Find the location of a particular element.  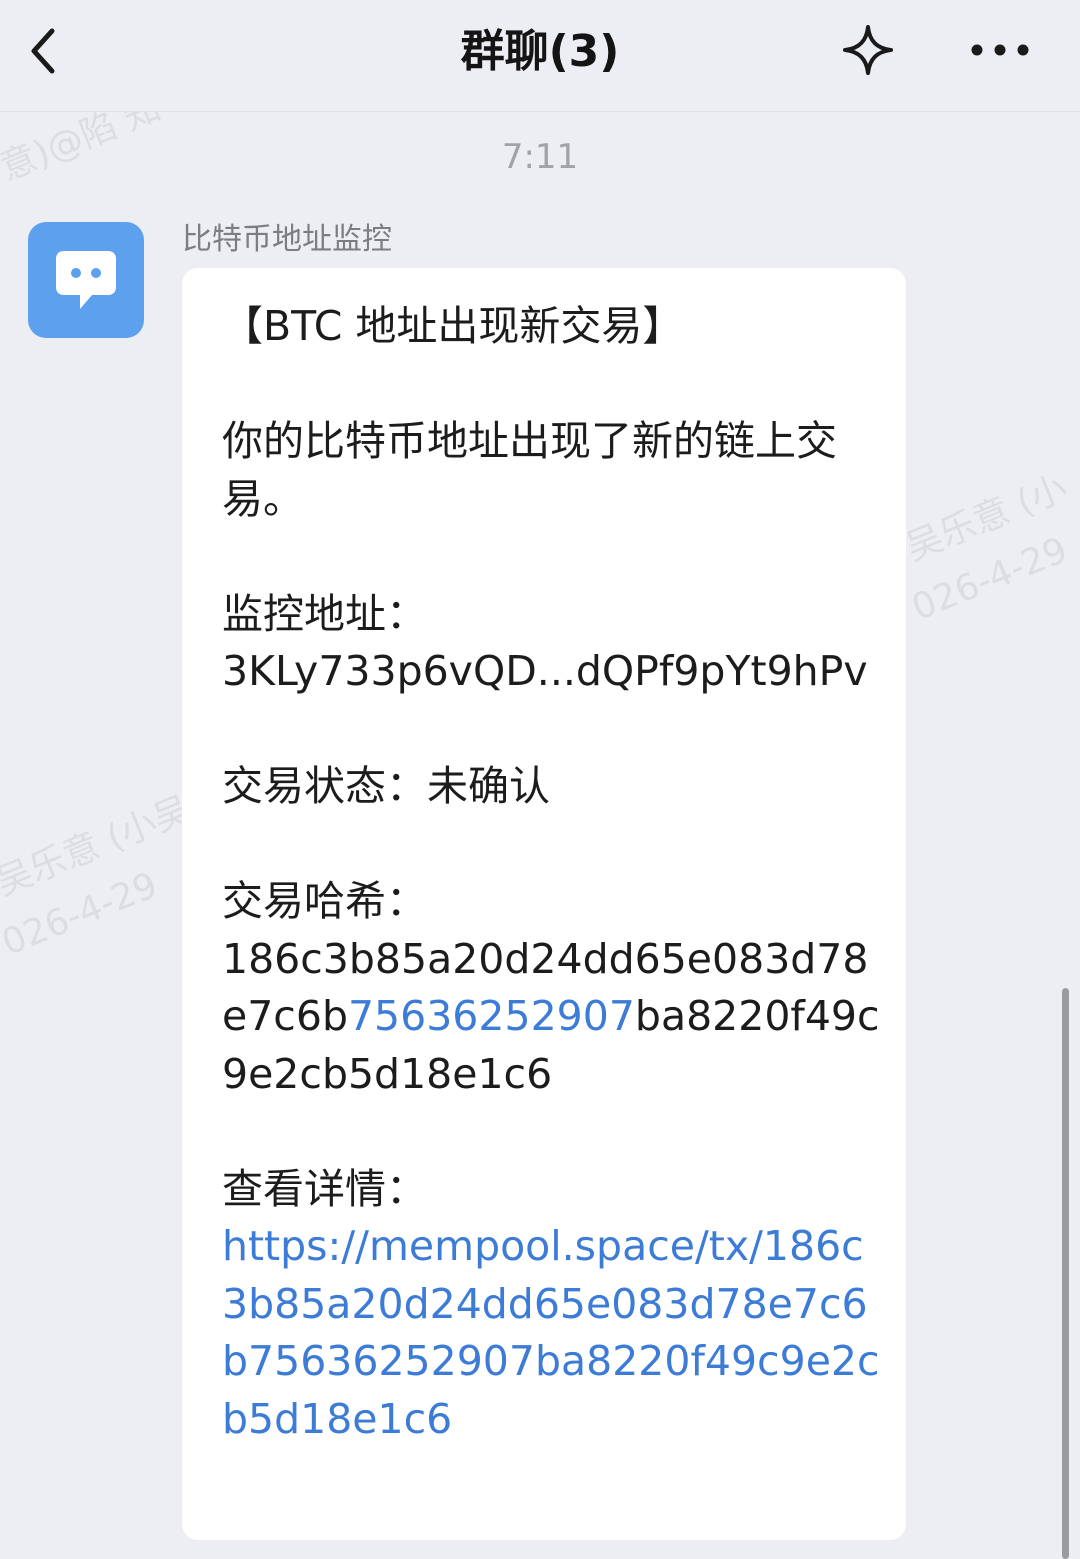

nav-bar: 群聊(3) is located at coordinates (540, 56).